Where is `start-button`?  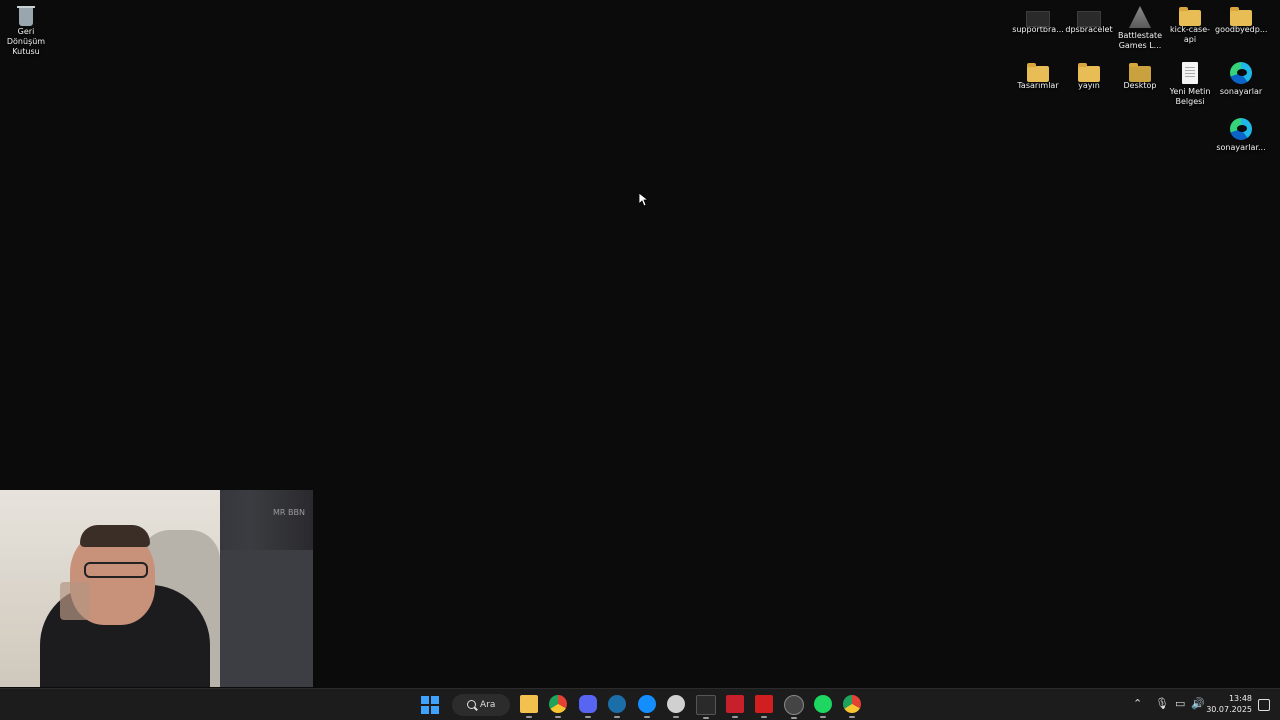
start-button is located at coordinates (430, 705).